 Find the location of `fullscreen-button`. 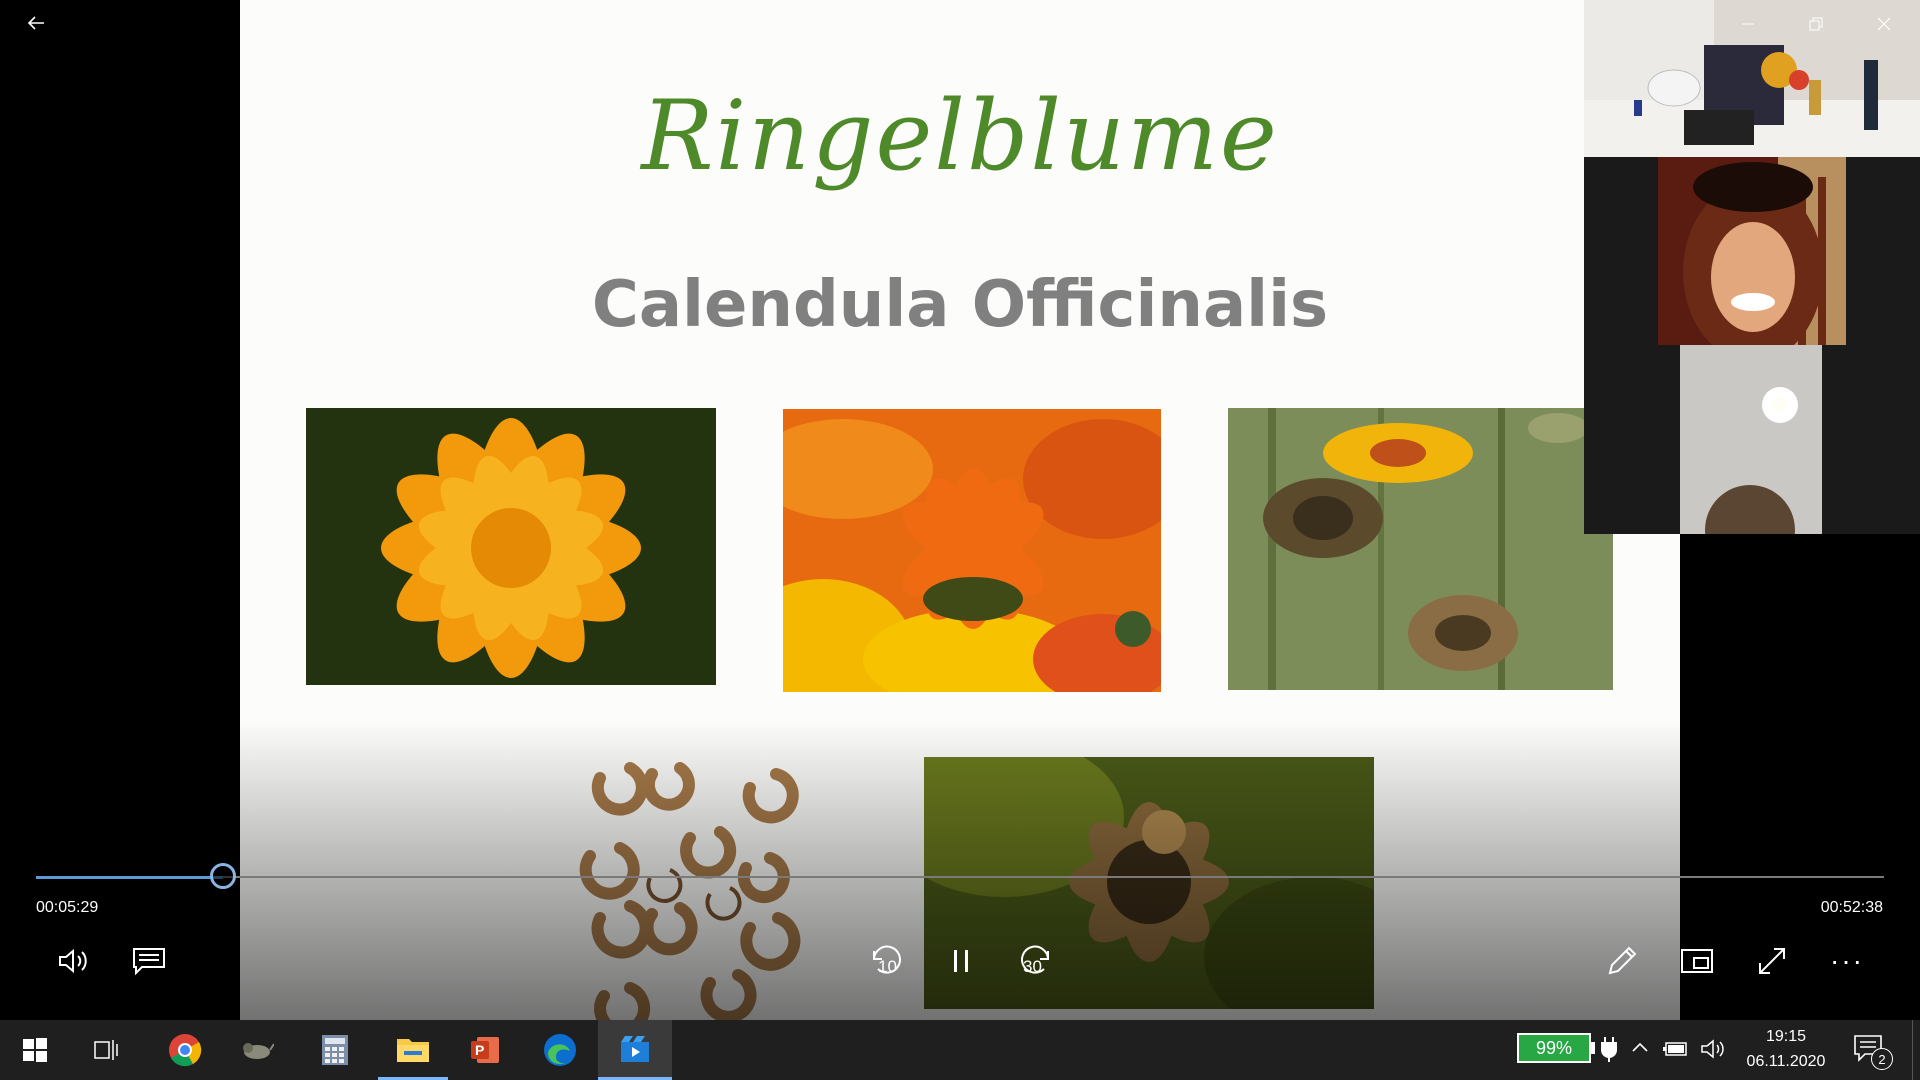

fullscreen-button is located at coordinates (1772, 961).